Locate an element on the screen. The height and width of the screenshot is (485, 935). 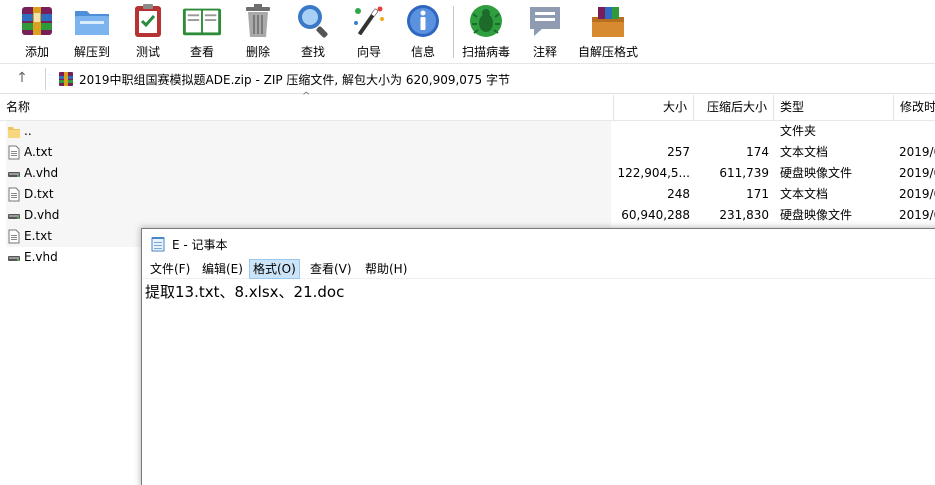
wizard-button: 向导 is located at coordinates (369, 32).